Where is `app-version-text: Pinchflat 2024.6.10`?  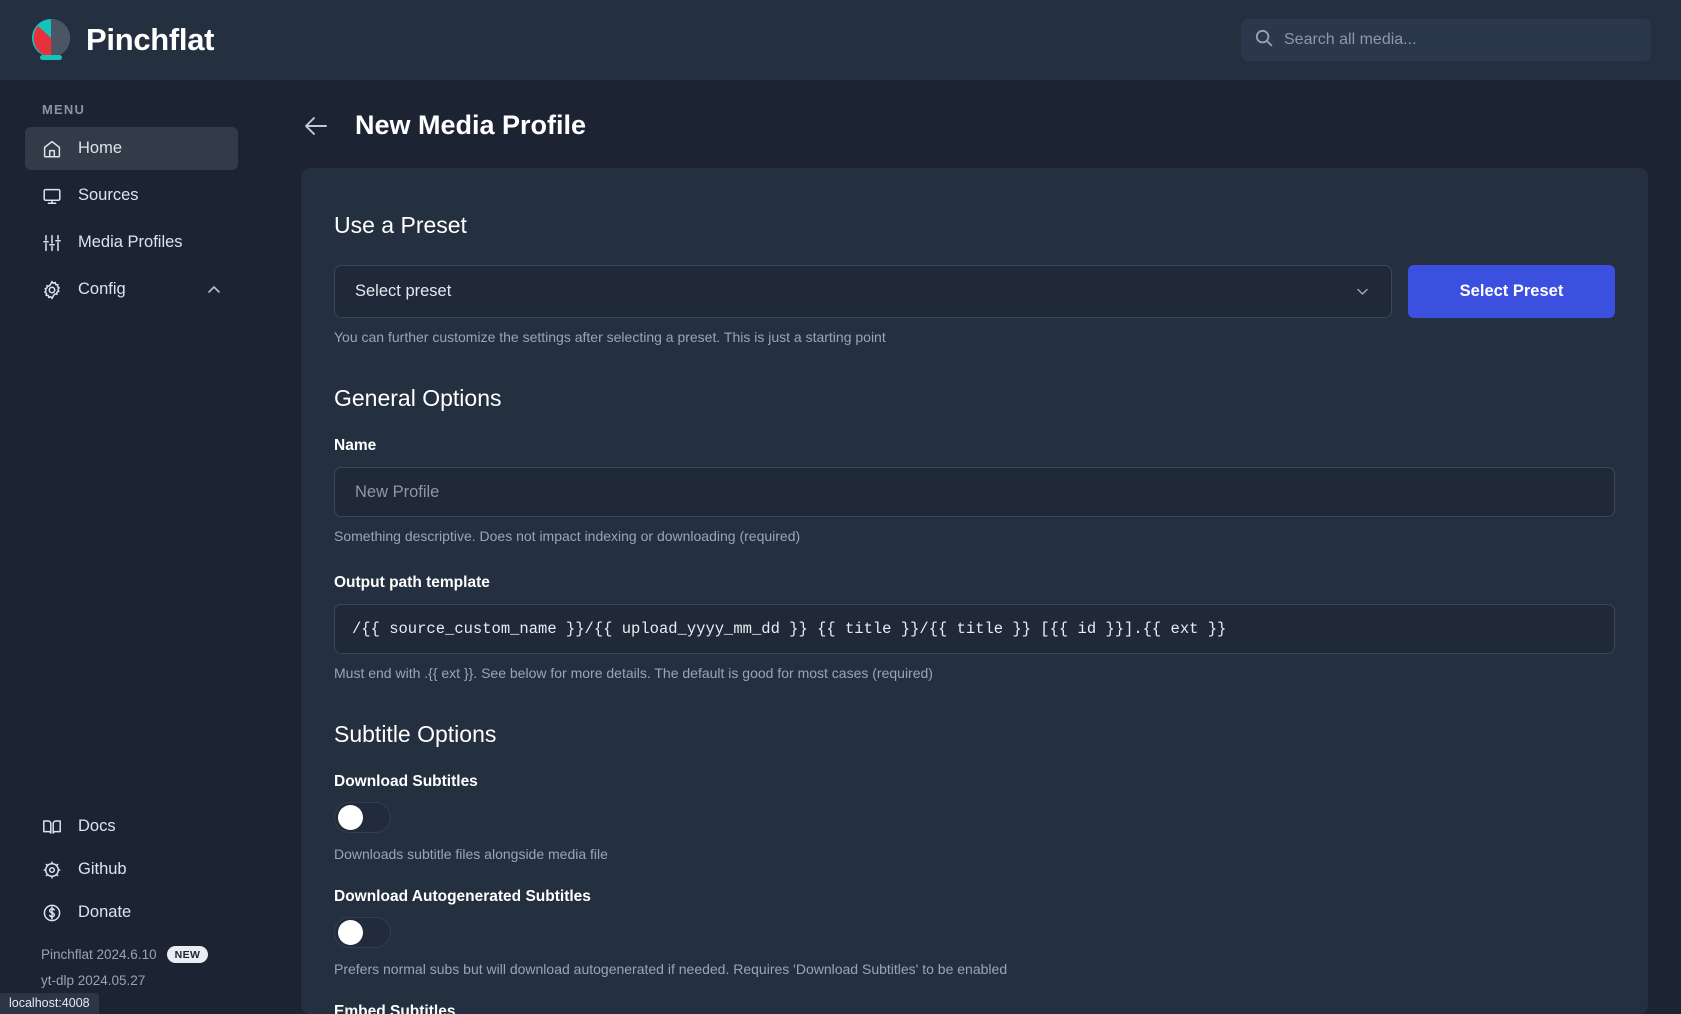 app-version-text: Pinchflat 2024.6.10 is located at coordinates (99, 954).